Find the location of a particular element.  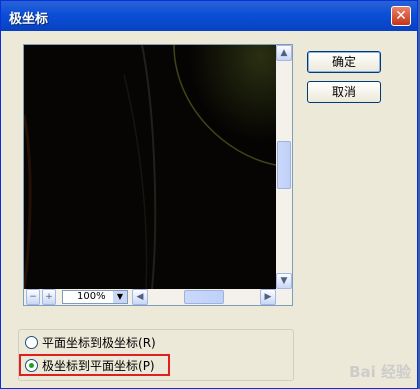

ok-button: 确定 is located at coordinates (344, 62).